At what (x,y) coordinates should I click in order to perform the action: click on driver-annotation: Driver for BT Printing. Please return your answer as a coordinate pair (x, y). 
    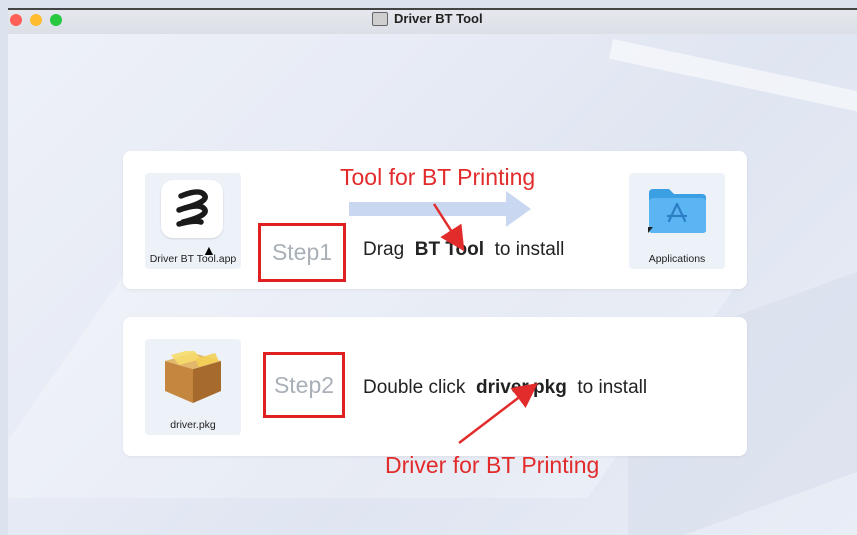
    Looking at the image, I should click on (492, 465).